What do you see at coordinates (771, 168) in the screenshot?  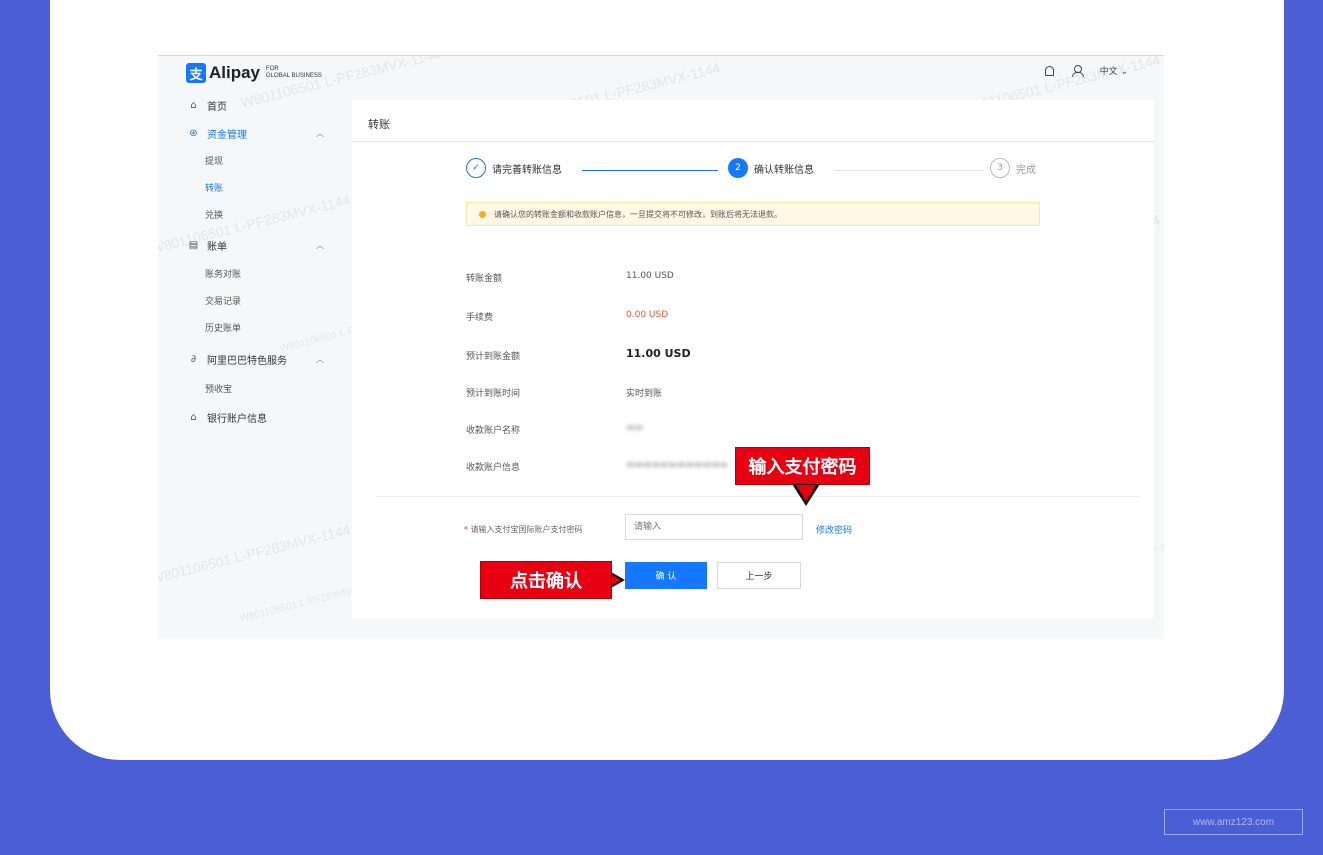 I see `step-2: 2 确认转账信息` at bounding box center [771, 168].